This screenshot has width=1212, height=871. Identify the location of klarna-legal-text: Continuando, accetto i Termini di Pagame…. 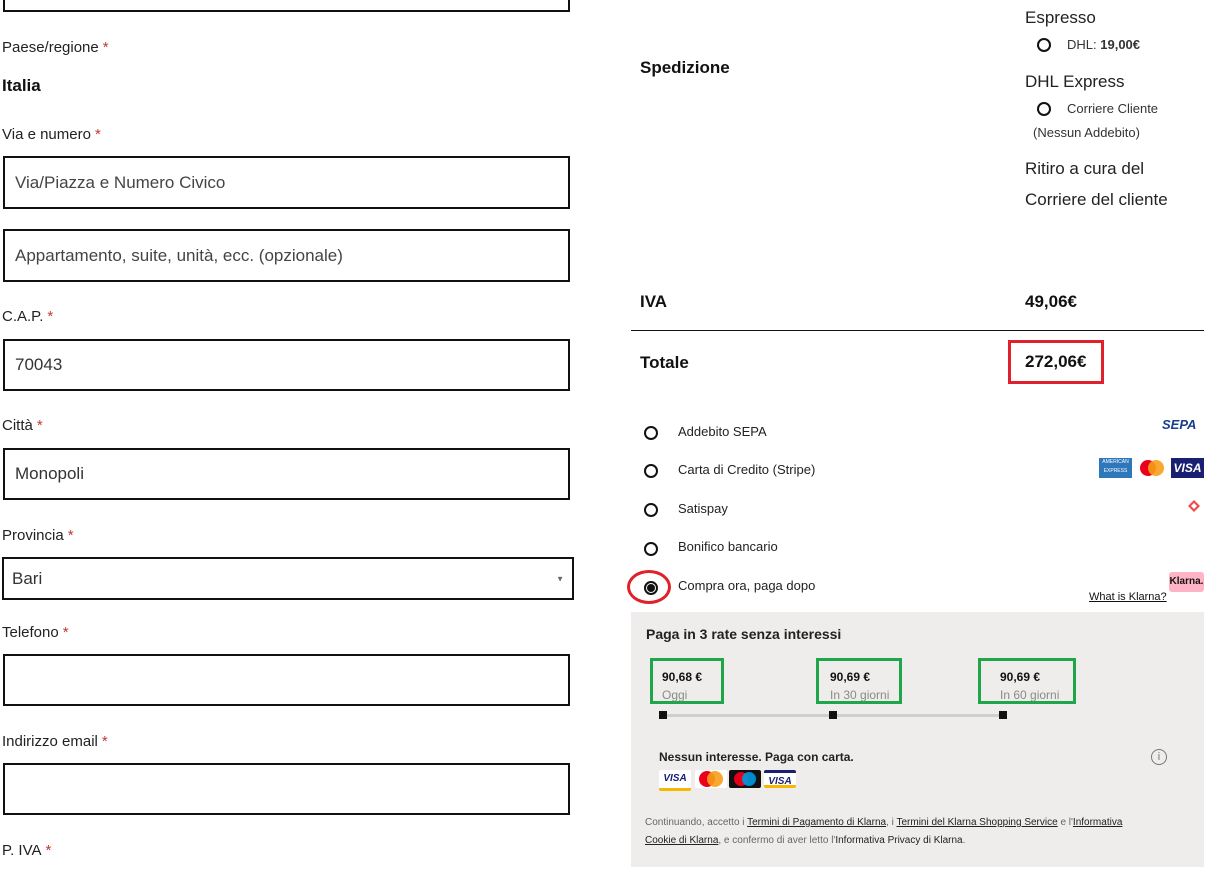
(884, 831).